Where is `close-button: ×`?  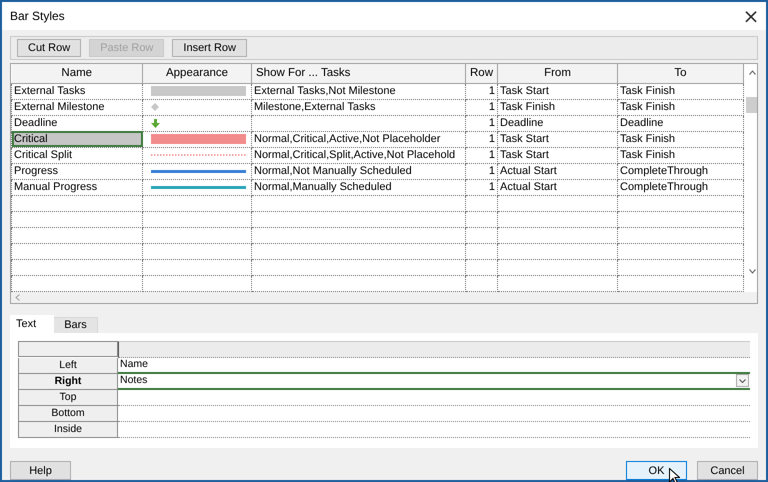
close-button: × is located at coordinates (751, 15).